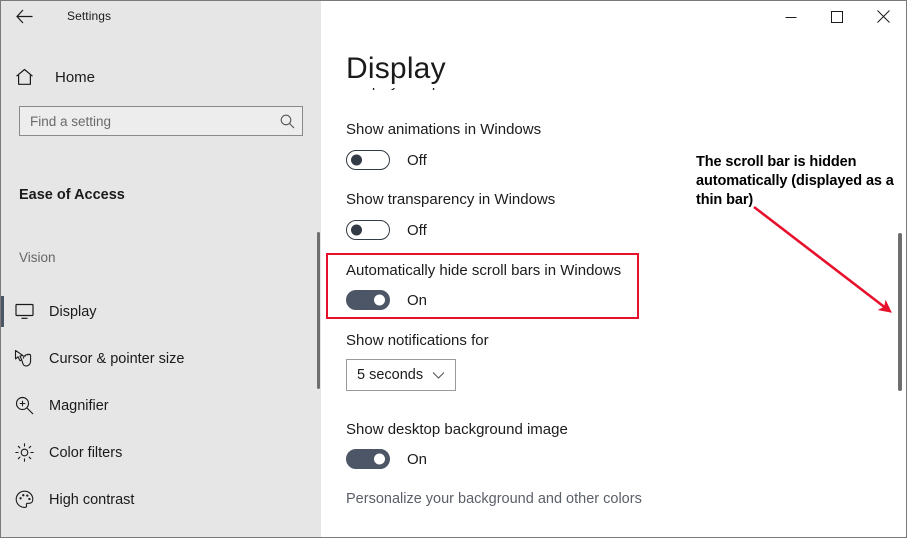 The image size is (907, 538). I want to click on sidebar-item-home: Home, so click(161, 77).